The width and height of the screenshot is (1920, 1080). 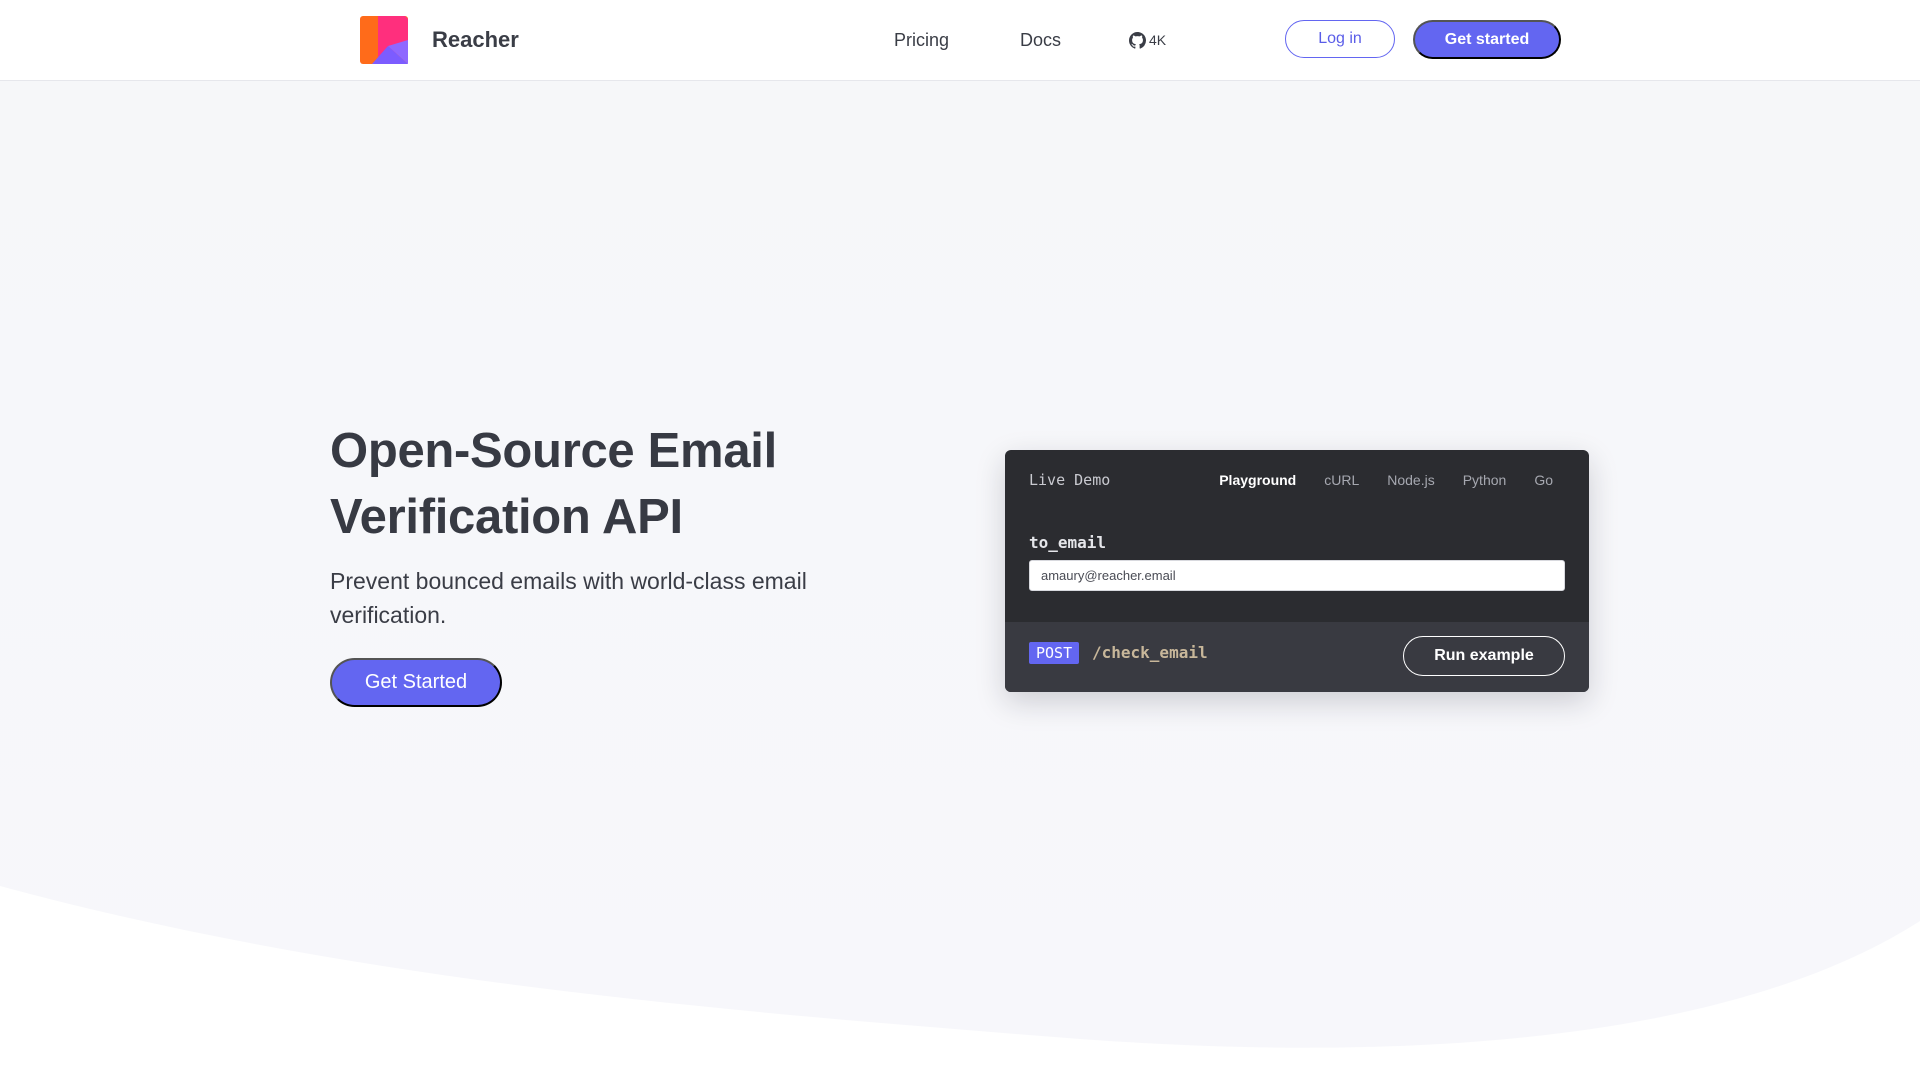 I want to click on demo-tabs: Playground cURL Node.js Python Go, so click(x=1372, y=480).